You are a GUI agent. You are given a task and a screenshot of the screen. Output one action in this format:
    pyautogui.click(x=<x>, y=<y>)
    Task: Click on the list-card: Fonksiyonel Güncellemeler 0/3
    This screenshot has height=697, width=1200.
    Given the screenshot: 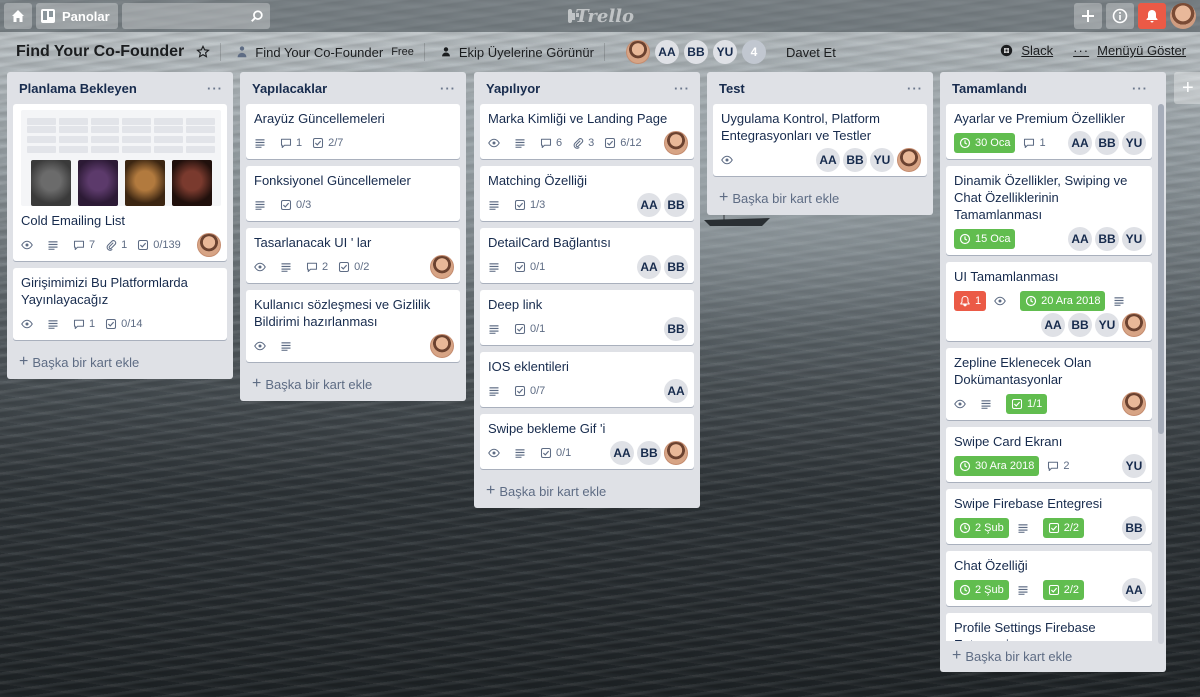 What is the action you would take?
    pyautogui.click(x=353, y=193)
    